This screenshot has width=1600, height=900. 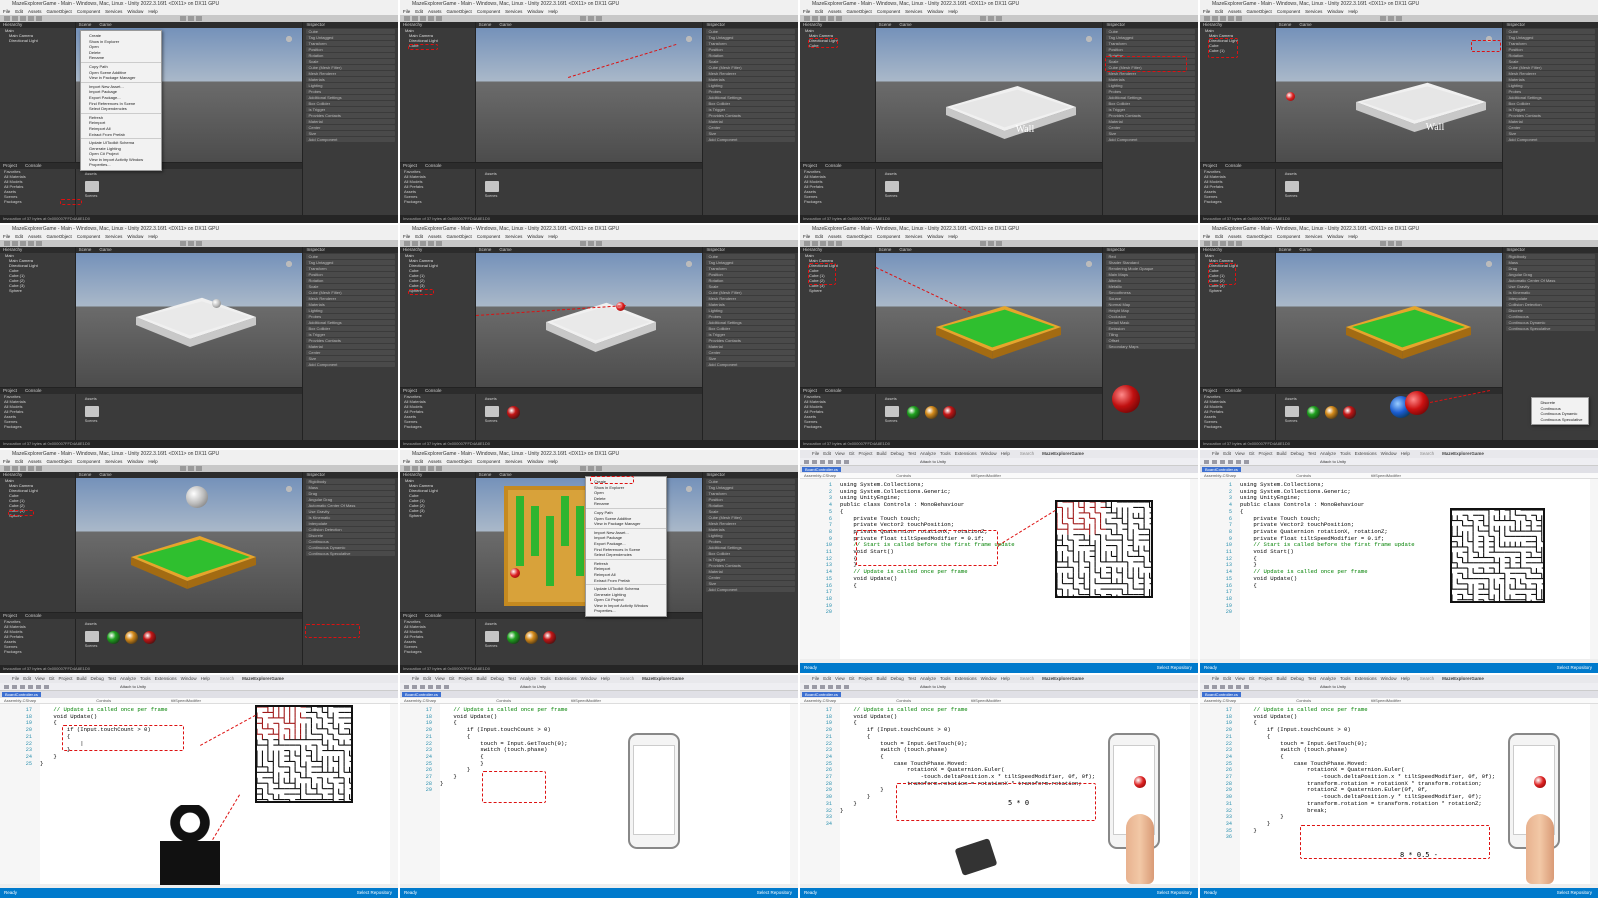 What do you see at coordinates (427, 678) in the screenshot?
I see `vs-menu-item: Edit` at bounding box center [427, 678].